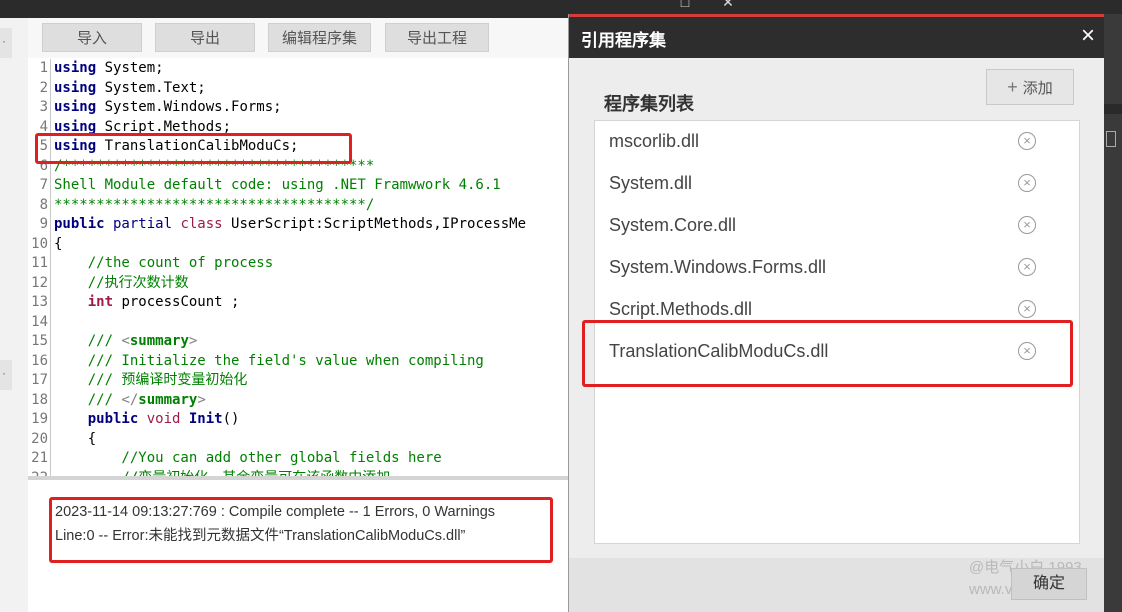 The image size is (1122, 612). I want to click on close-icon: ×, so click(1088, 36).